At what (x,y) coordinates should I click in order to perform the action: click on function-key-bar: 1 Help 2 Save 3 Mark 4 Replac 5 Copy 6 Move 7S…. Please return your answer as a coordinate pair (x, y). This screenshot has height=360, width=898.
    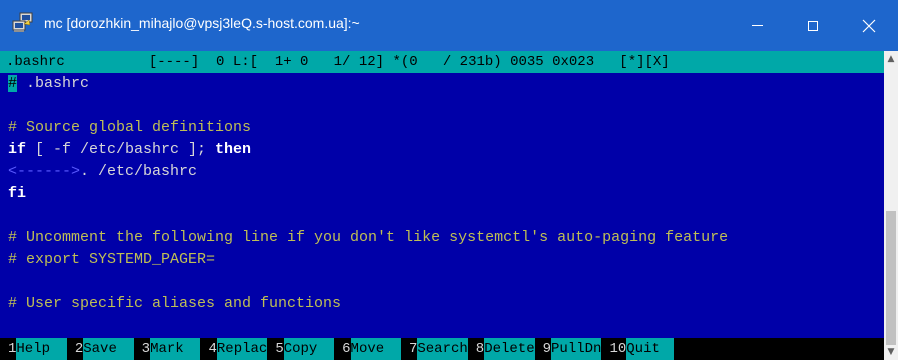
    Looking at the image, I should click on (442, 349).